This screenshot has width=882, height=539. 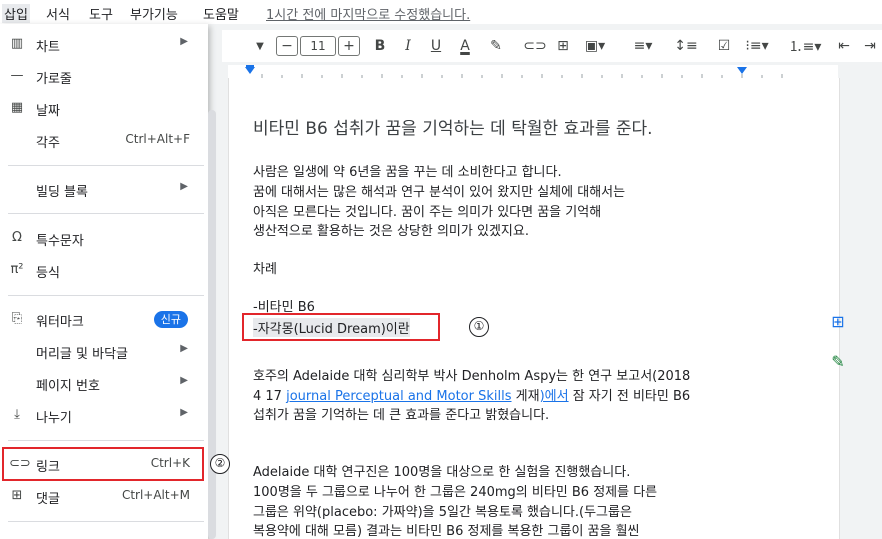 I want to click on highlight-color-icon: ✎, so click(x=496, y=46).